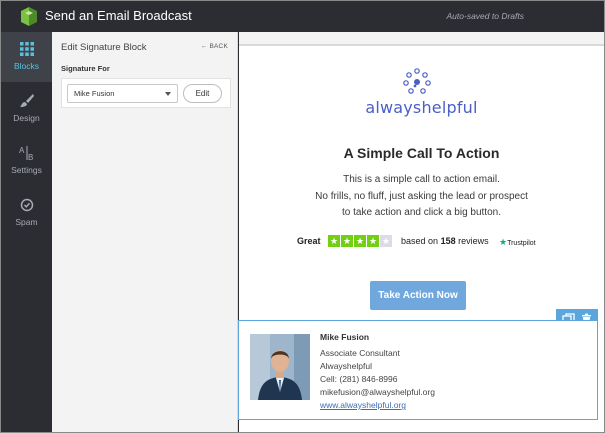 This screenshot has height=433, width=605. I want to click on signature-select-group: Mike Fusion Edit, so click(146, 93).